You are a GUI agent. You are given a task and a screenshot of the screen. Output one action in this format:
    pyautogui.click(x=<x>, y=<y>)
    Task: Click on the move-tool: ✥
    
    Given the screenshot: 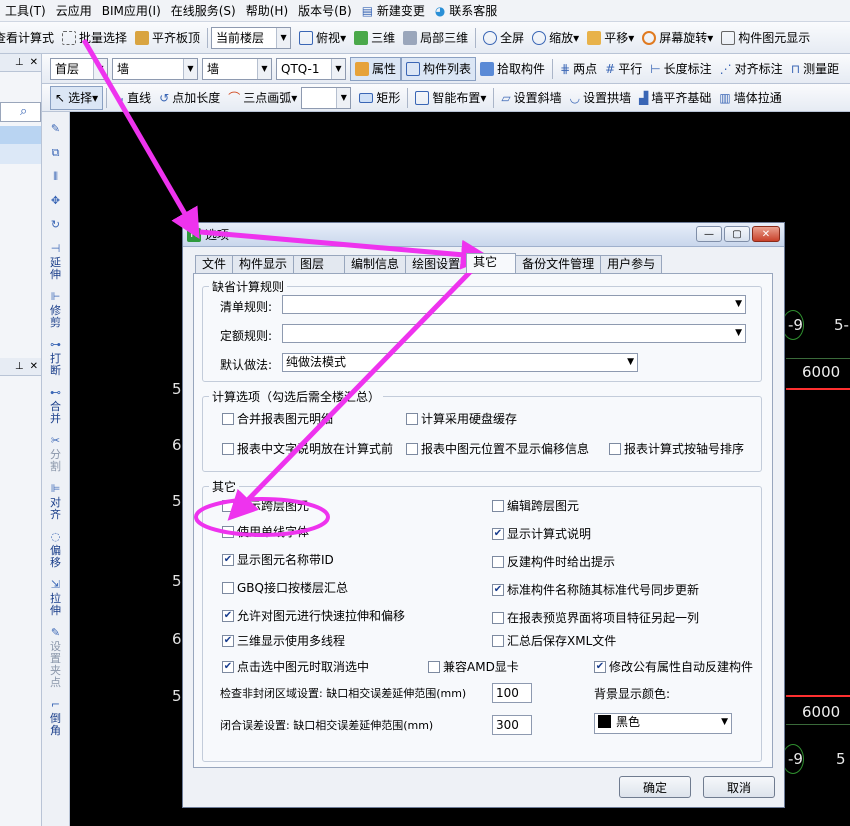 What is the action you would take?
    pyautogui.click(x=56, y=202)
    